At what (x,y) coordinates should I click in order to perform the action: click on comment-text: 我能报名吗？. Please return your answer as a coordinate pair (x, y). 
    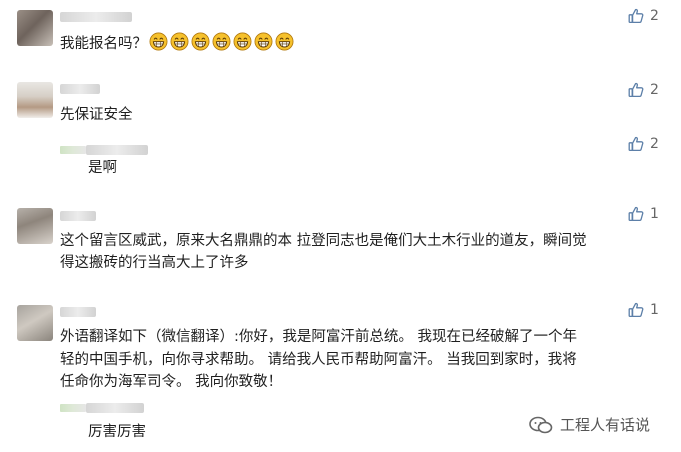
    Looking at the image, I should click on (177, 43).